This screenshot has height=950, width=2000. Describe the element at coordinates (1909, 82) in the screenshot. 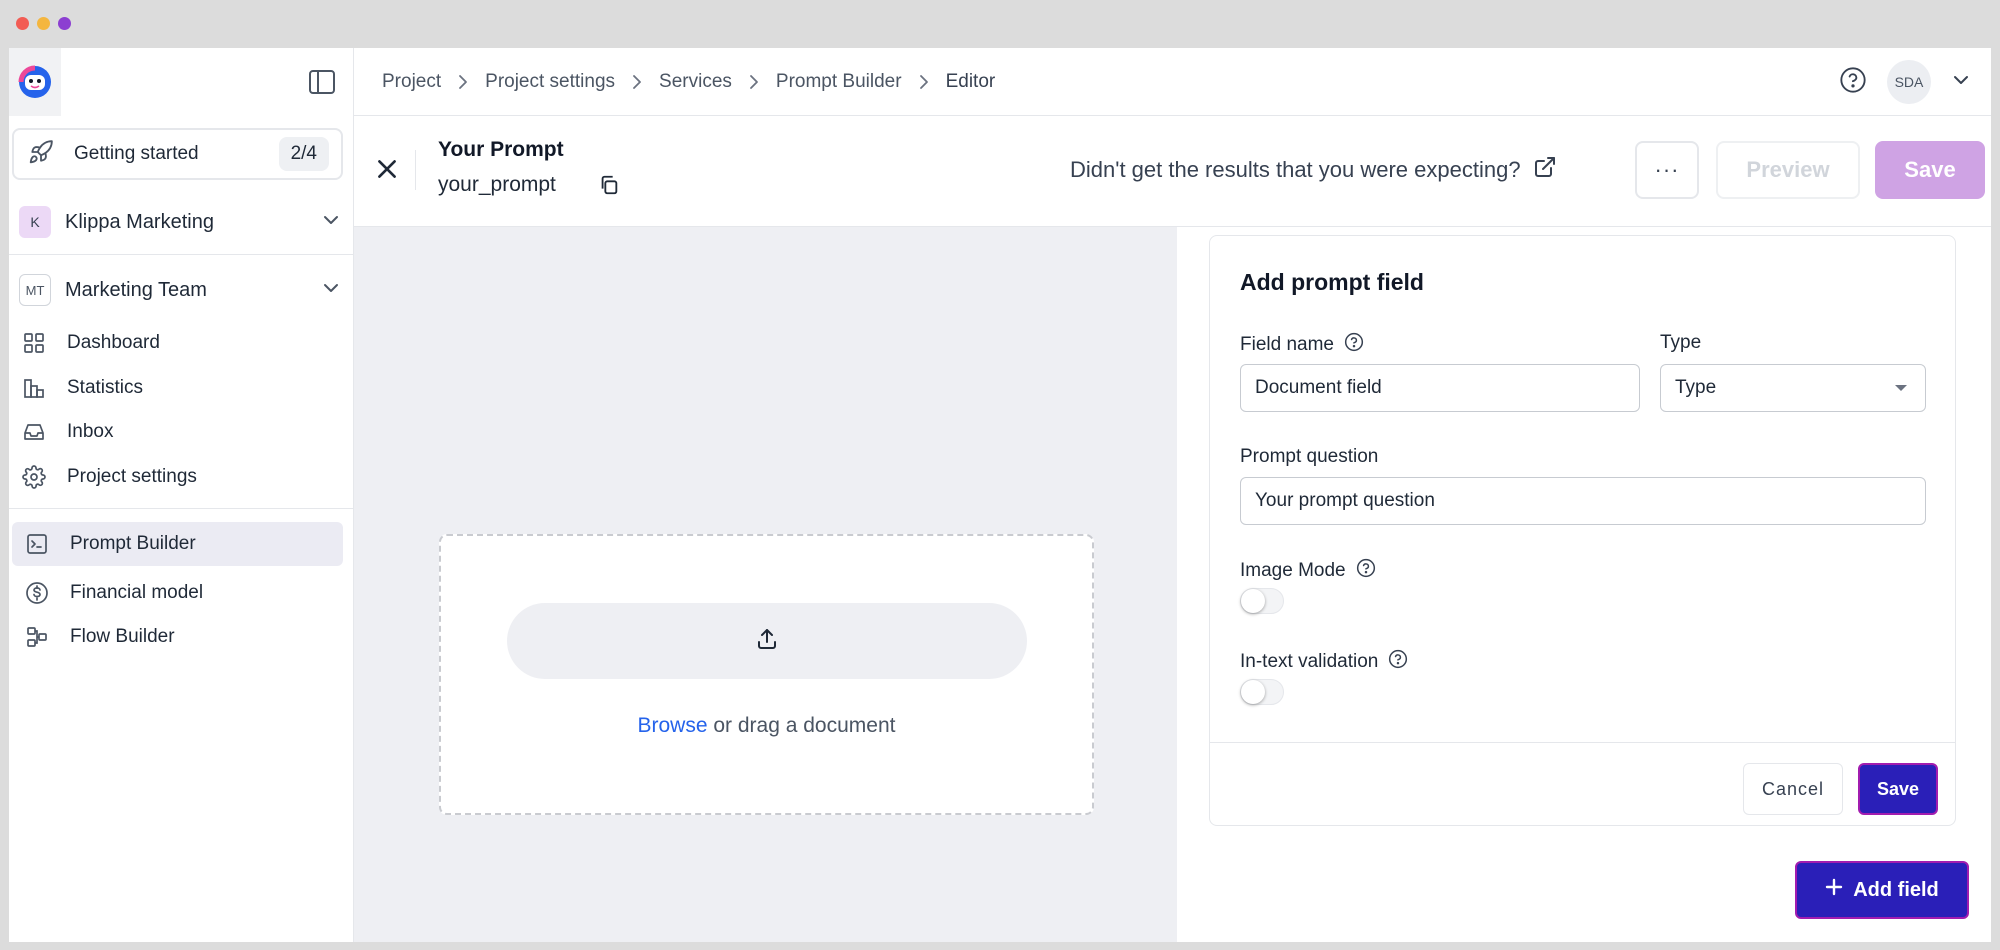

I see `avatar: SDA` at that location.